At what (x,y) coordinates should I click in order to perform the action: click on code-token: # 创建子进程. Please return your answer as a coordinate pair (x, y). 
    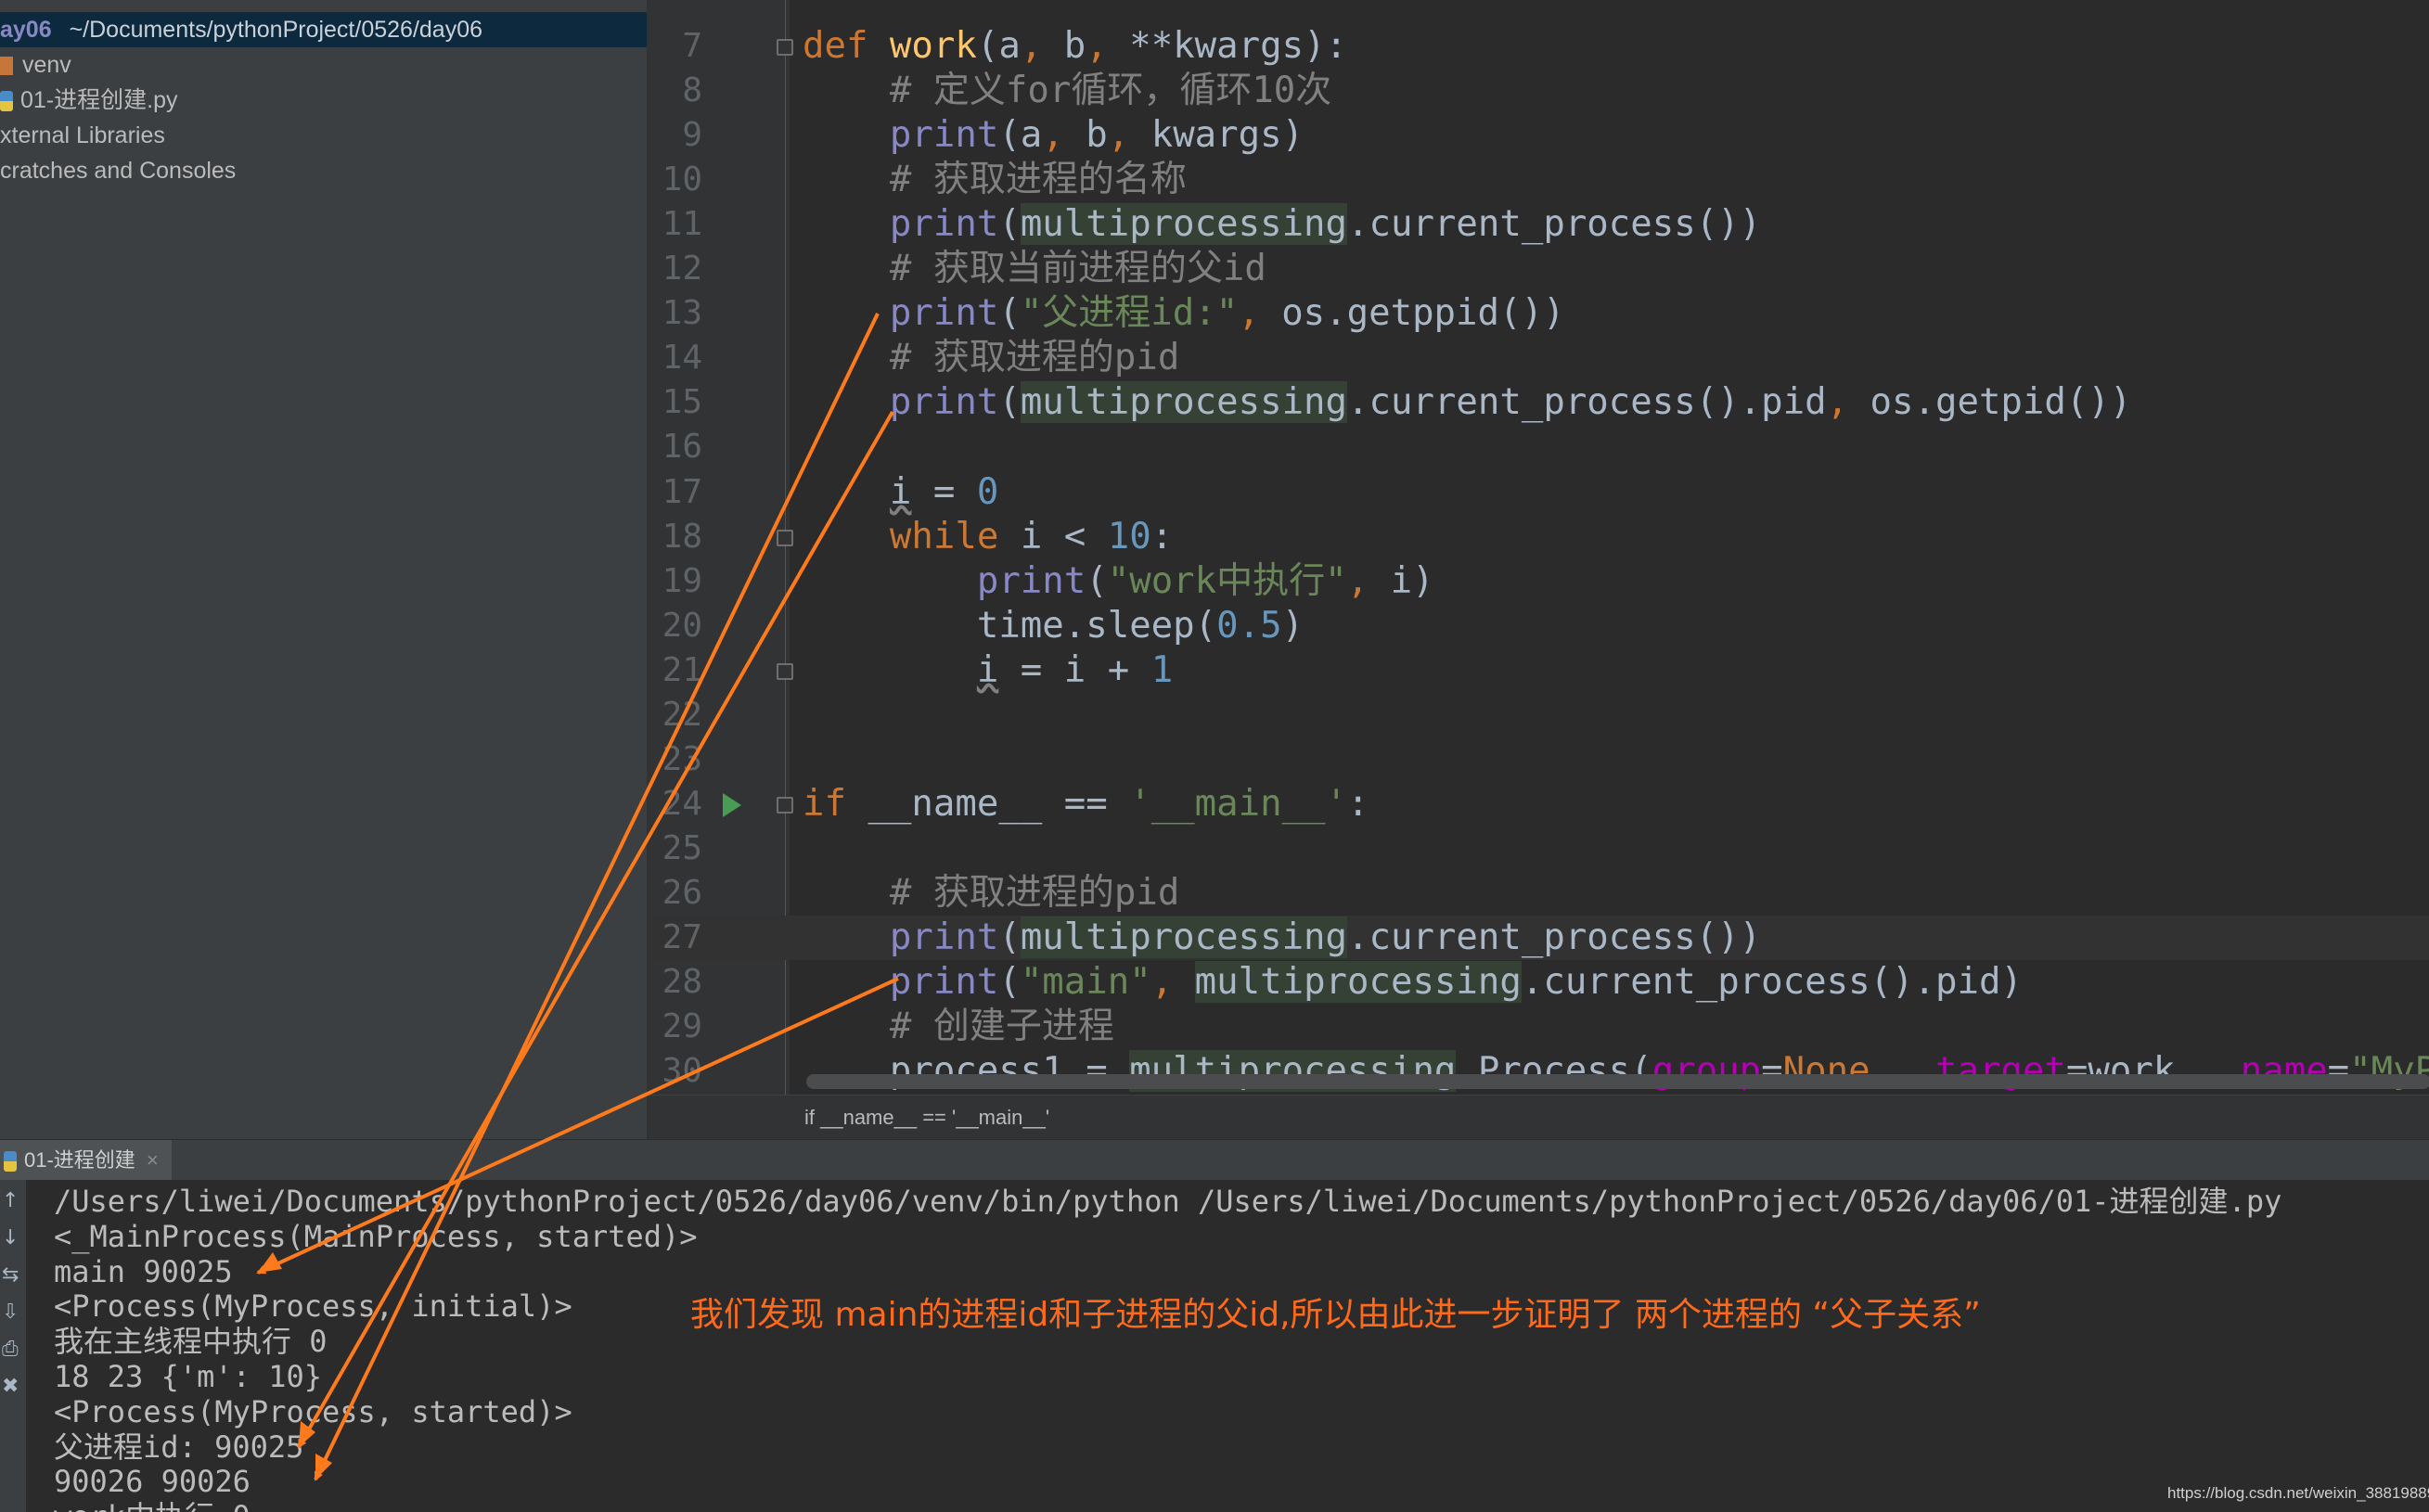
    Looking at the image, I should click on (959, 1027).